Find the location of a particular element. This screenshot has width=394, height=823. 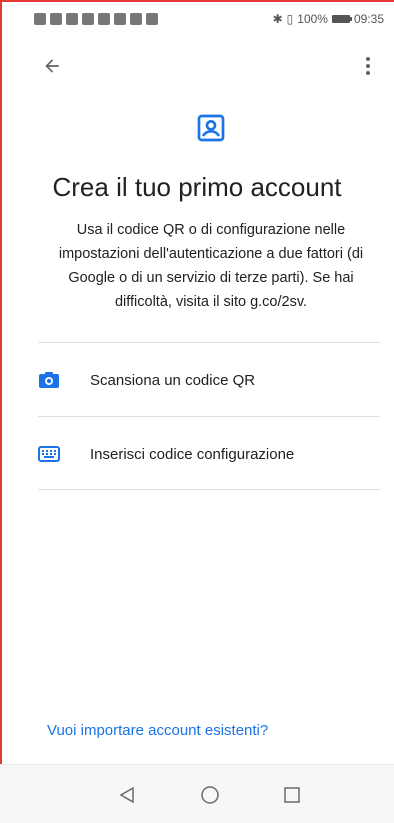

system-nav-bar is located at coordinates (197, 793).